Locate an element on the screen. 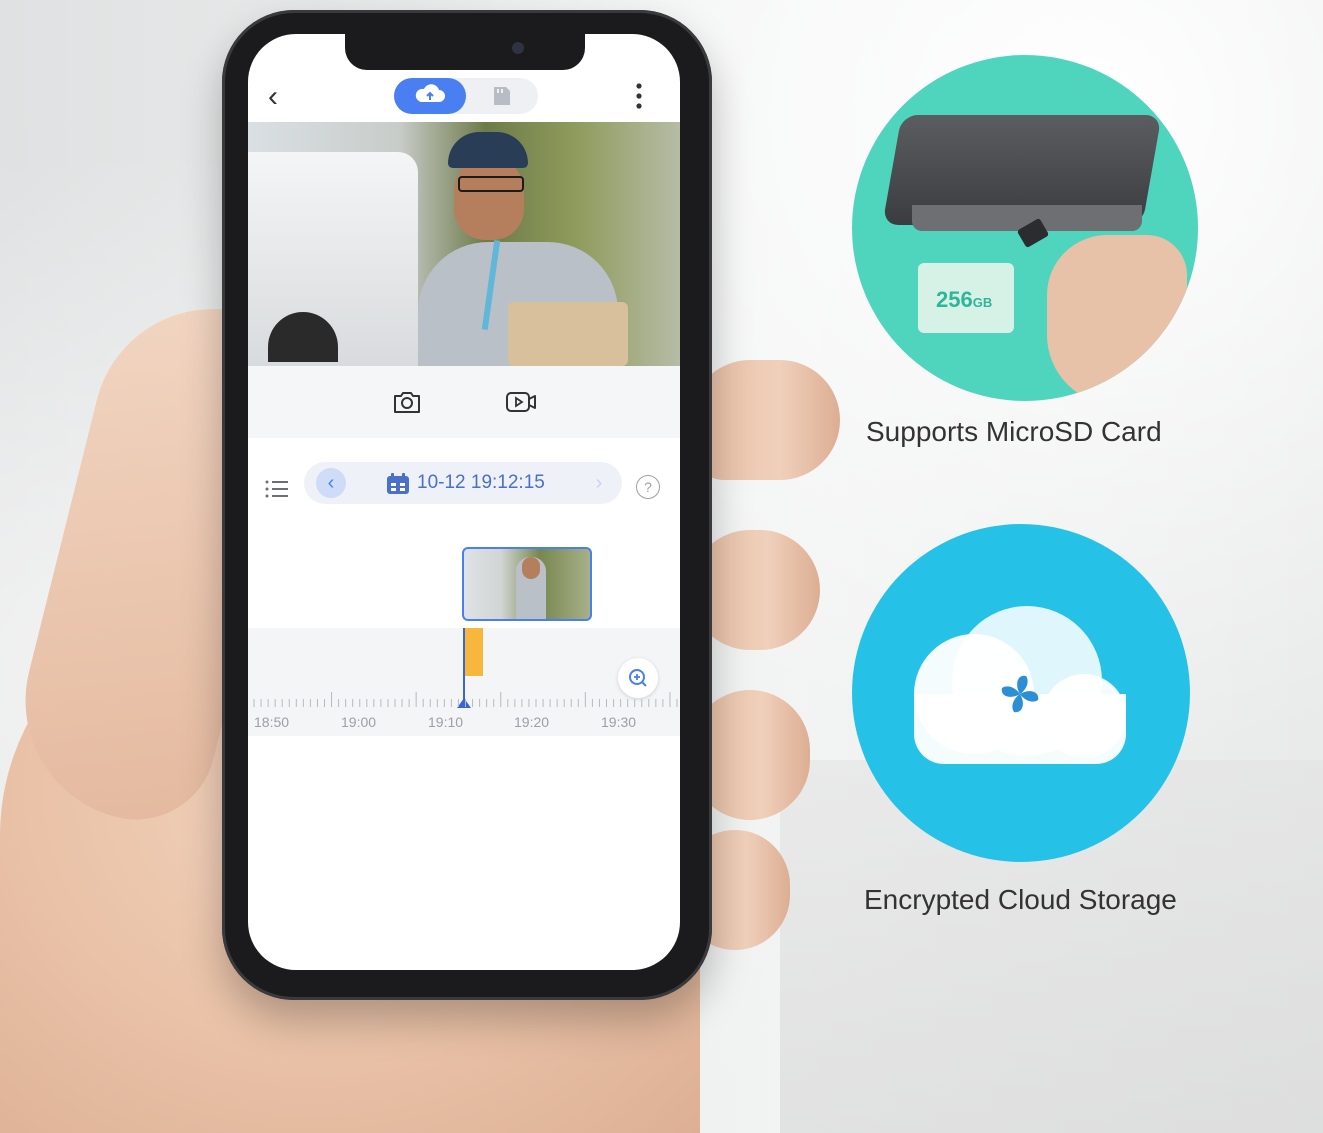 The height and width of the screenshot is (1133, 1323). event-list-button is located at coordinates (277, 491).